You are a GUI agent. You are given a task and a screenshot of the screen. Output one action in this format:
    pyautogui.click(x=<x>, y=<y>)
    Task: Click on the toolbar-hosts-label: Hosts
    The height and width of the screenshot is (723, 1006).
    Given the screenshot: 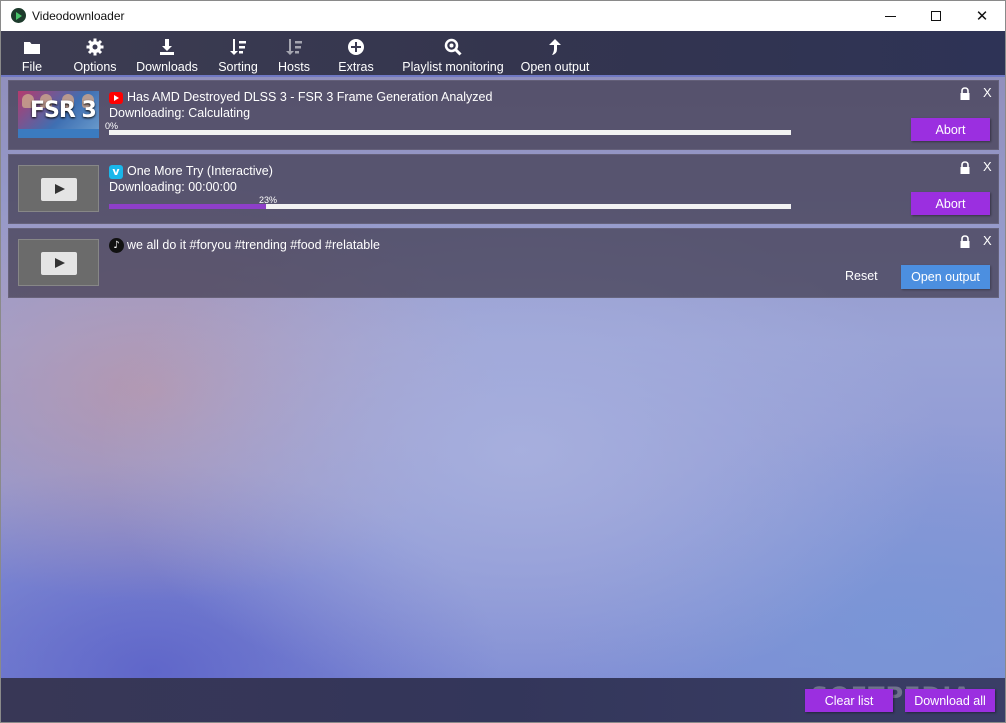 What is the action you would take?
    pyautogui.click(x=294, y=67)
    